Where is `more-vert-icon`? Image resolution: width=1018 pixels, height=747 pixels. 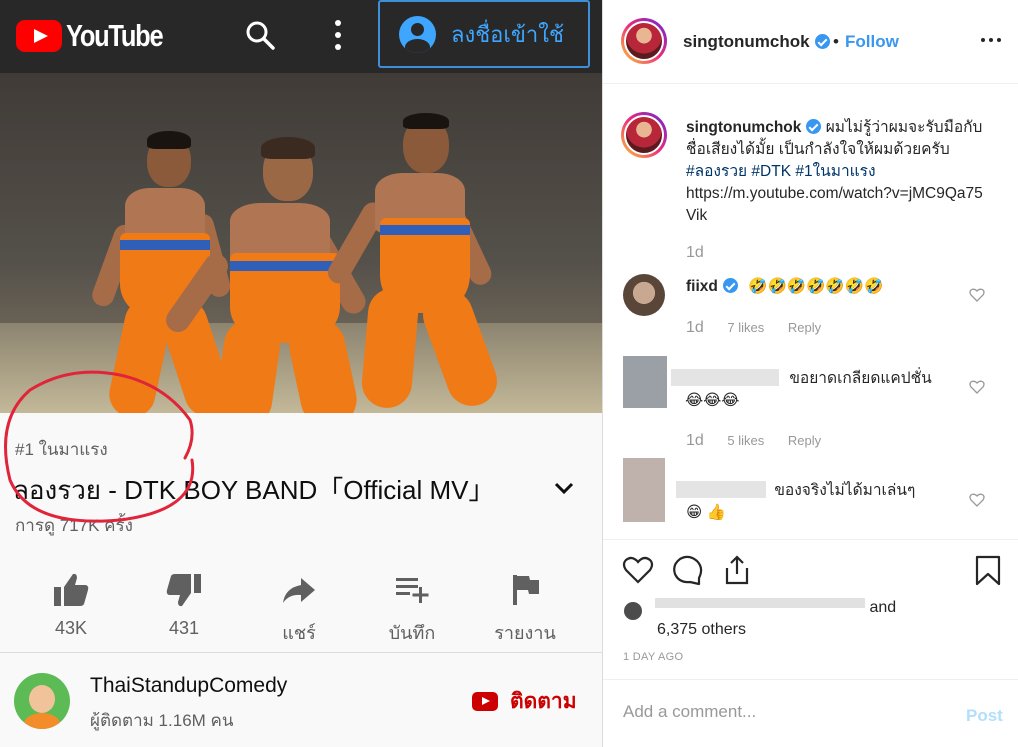 more-vert-icon is located at coordinates (338, 35).